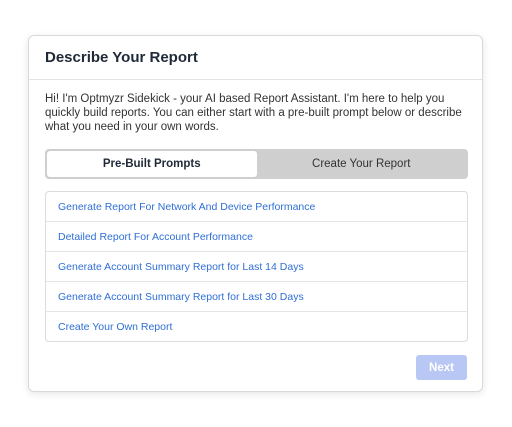 The height and width of the screenshot is (427, 512). What do you see at coordinates (121, 57) in the screenshot?
I see `dialog-title: Describe Your Report` at bounding box center [121, 57].